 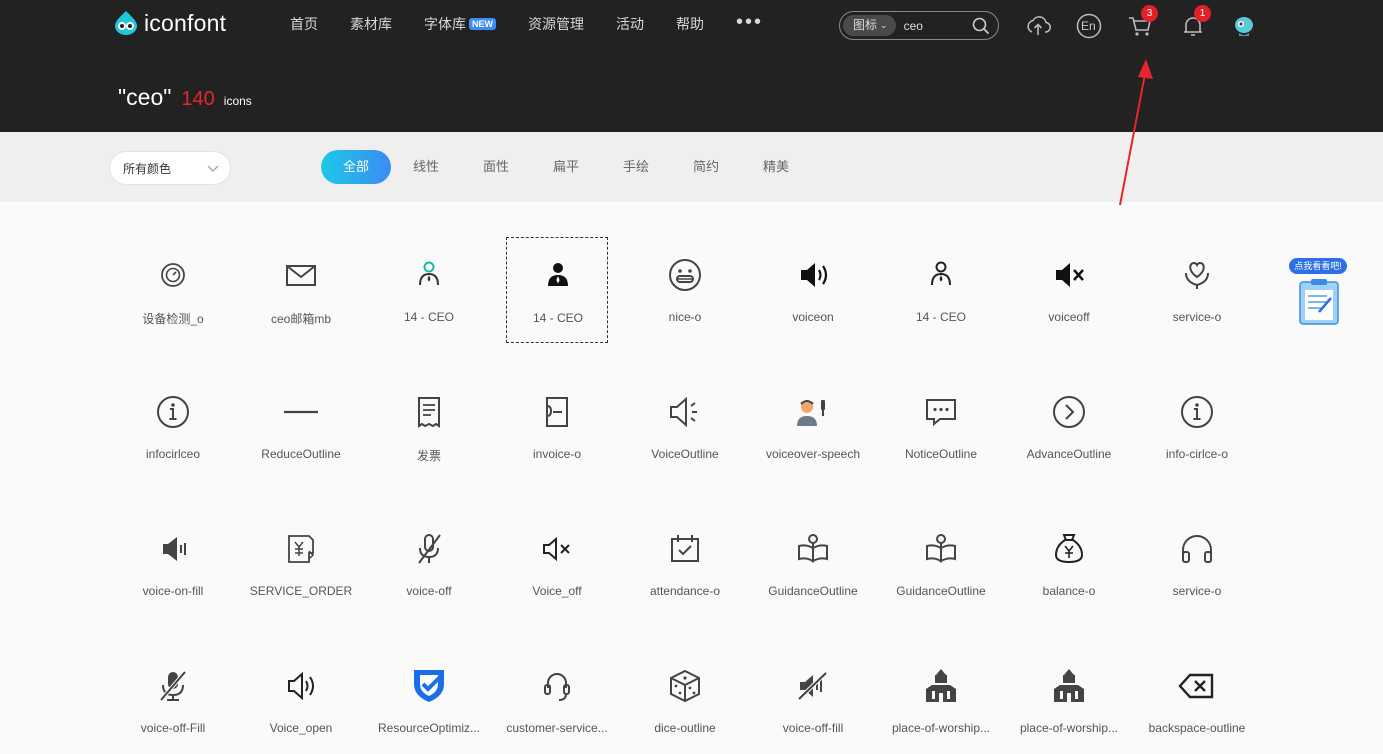 I want to click on tab-flat: 扁平, so click(x=566, y=167).